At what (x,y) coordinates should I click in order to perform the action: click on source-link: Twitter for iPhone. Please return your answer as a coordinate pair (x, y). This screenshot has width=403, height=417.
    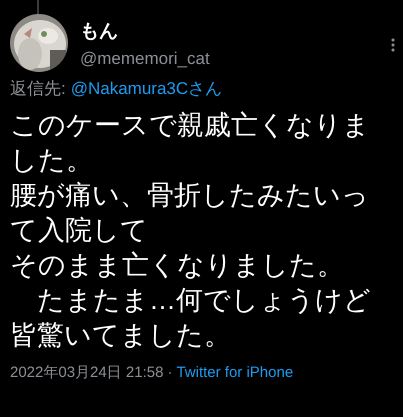
    Looking at the image, I should click on (235, 373).